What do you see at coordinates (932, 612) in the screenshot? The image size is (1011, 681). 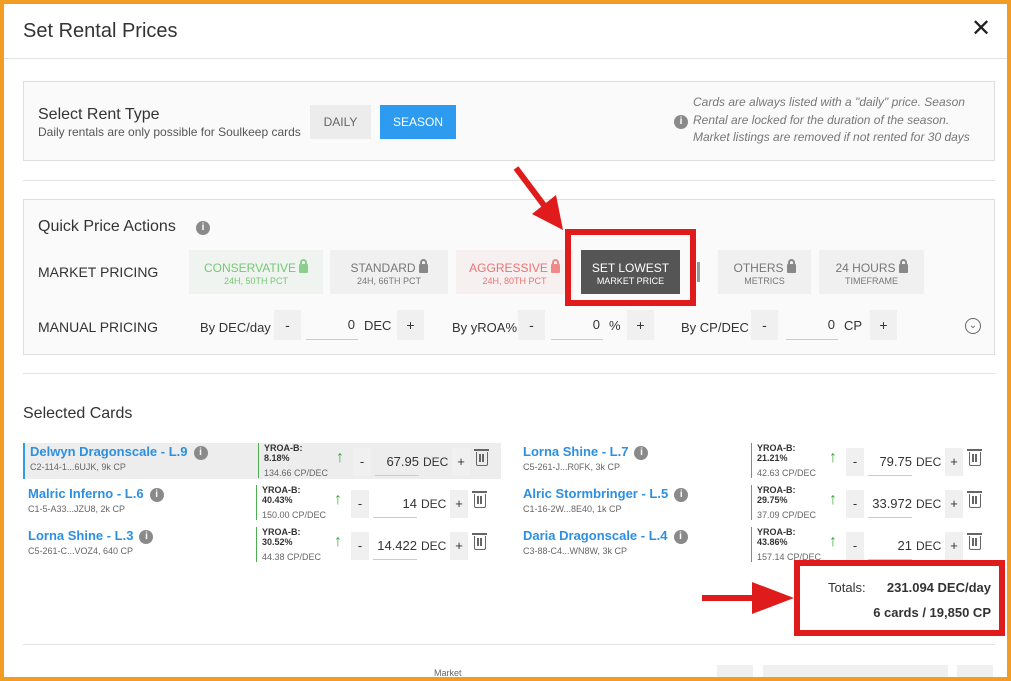 I see `totals-cards: 6 cards / 19,850 CP` at bounding box center [932, 612].